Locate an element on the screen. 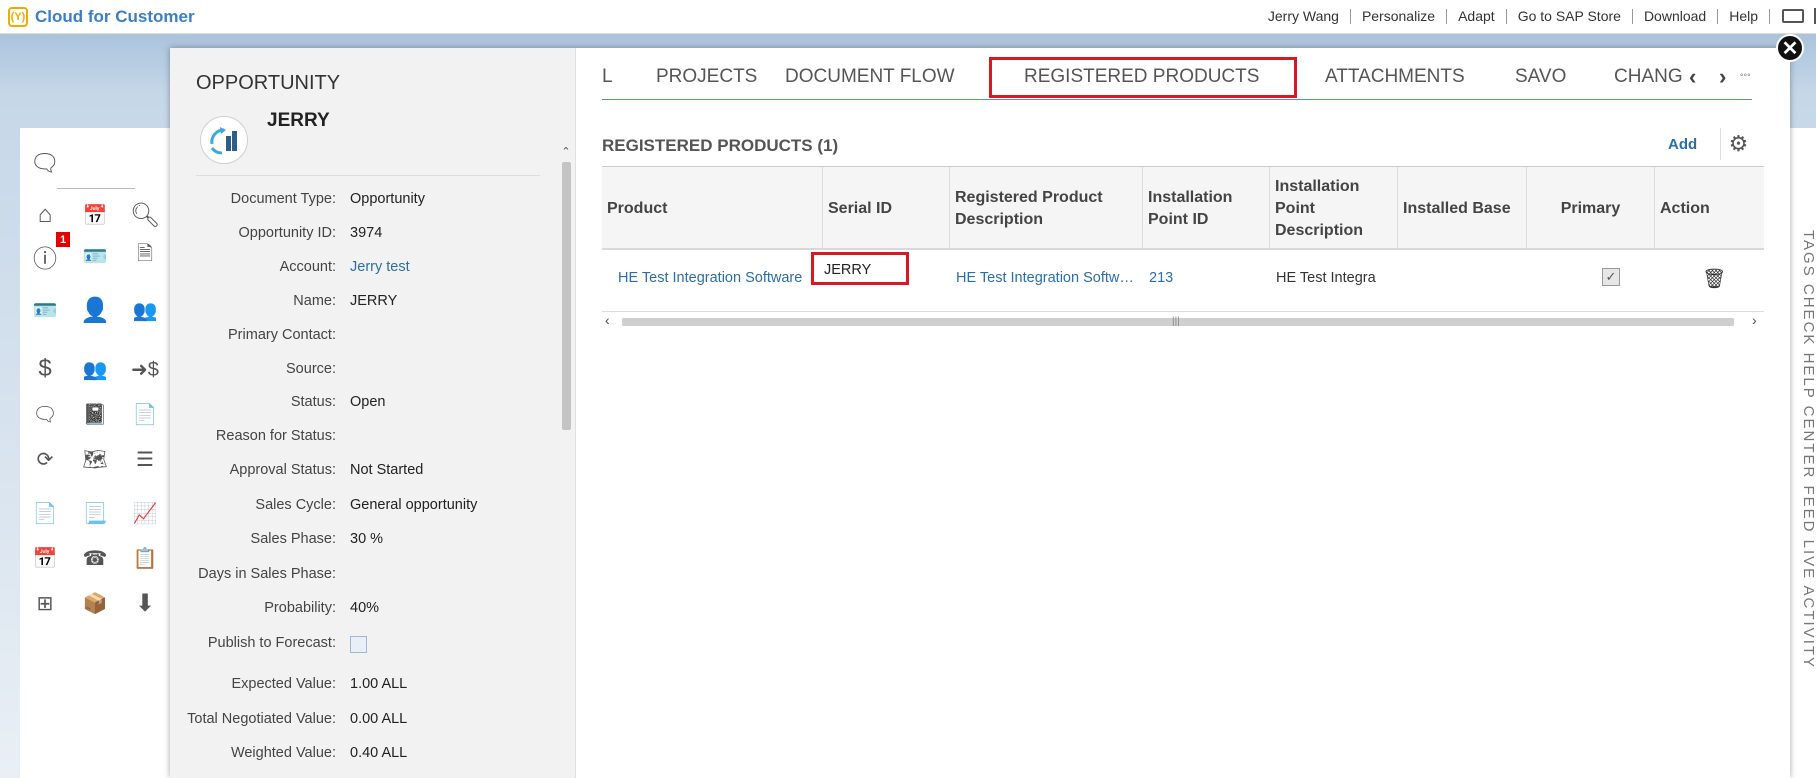 This screenshot has height=778, width=1816. adapt-link: Adapt is located at coordinates (1477, 16).